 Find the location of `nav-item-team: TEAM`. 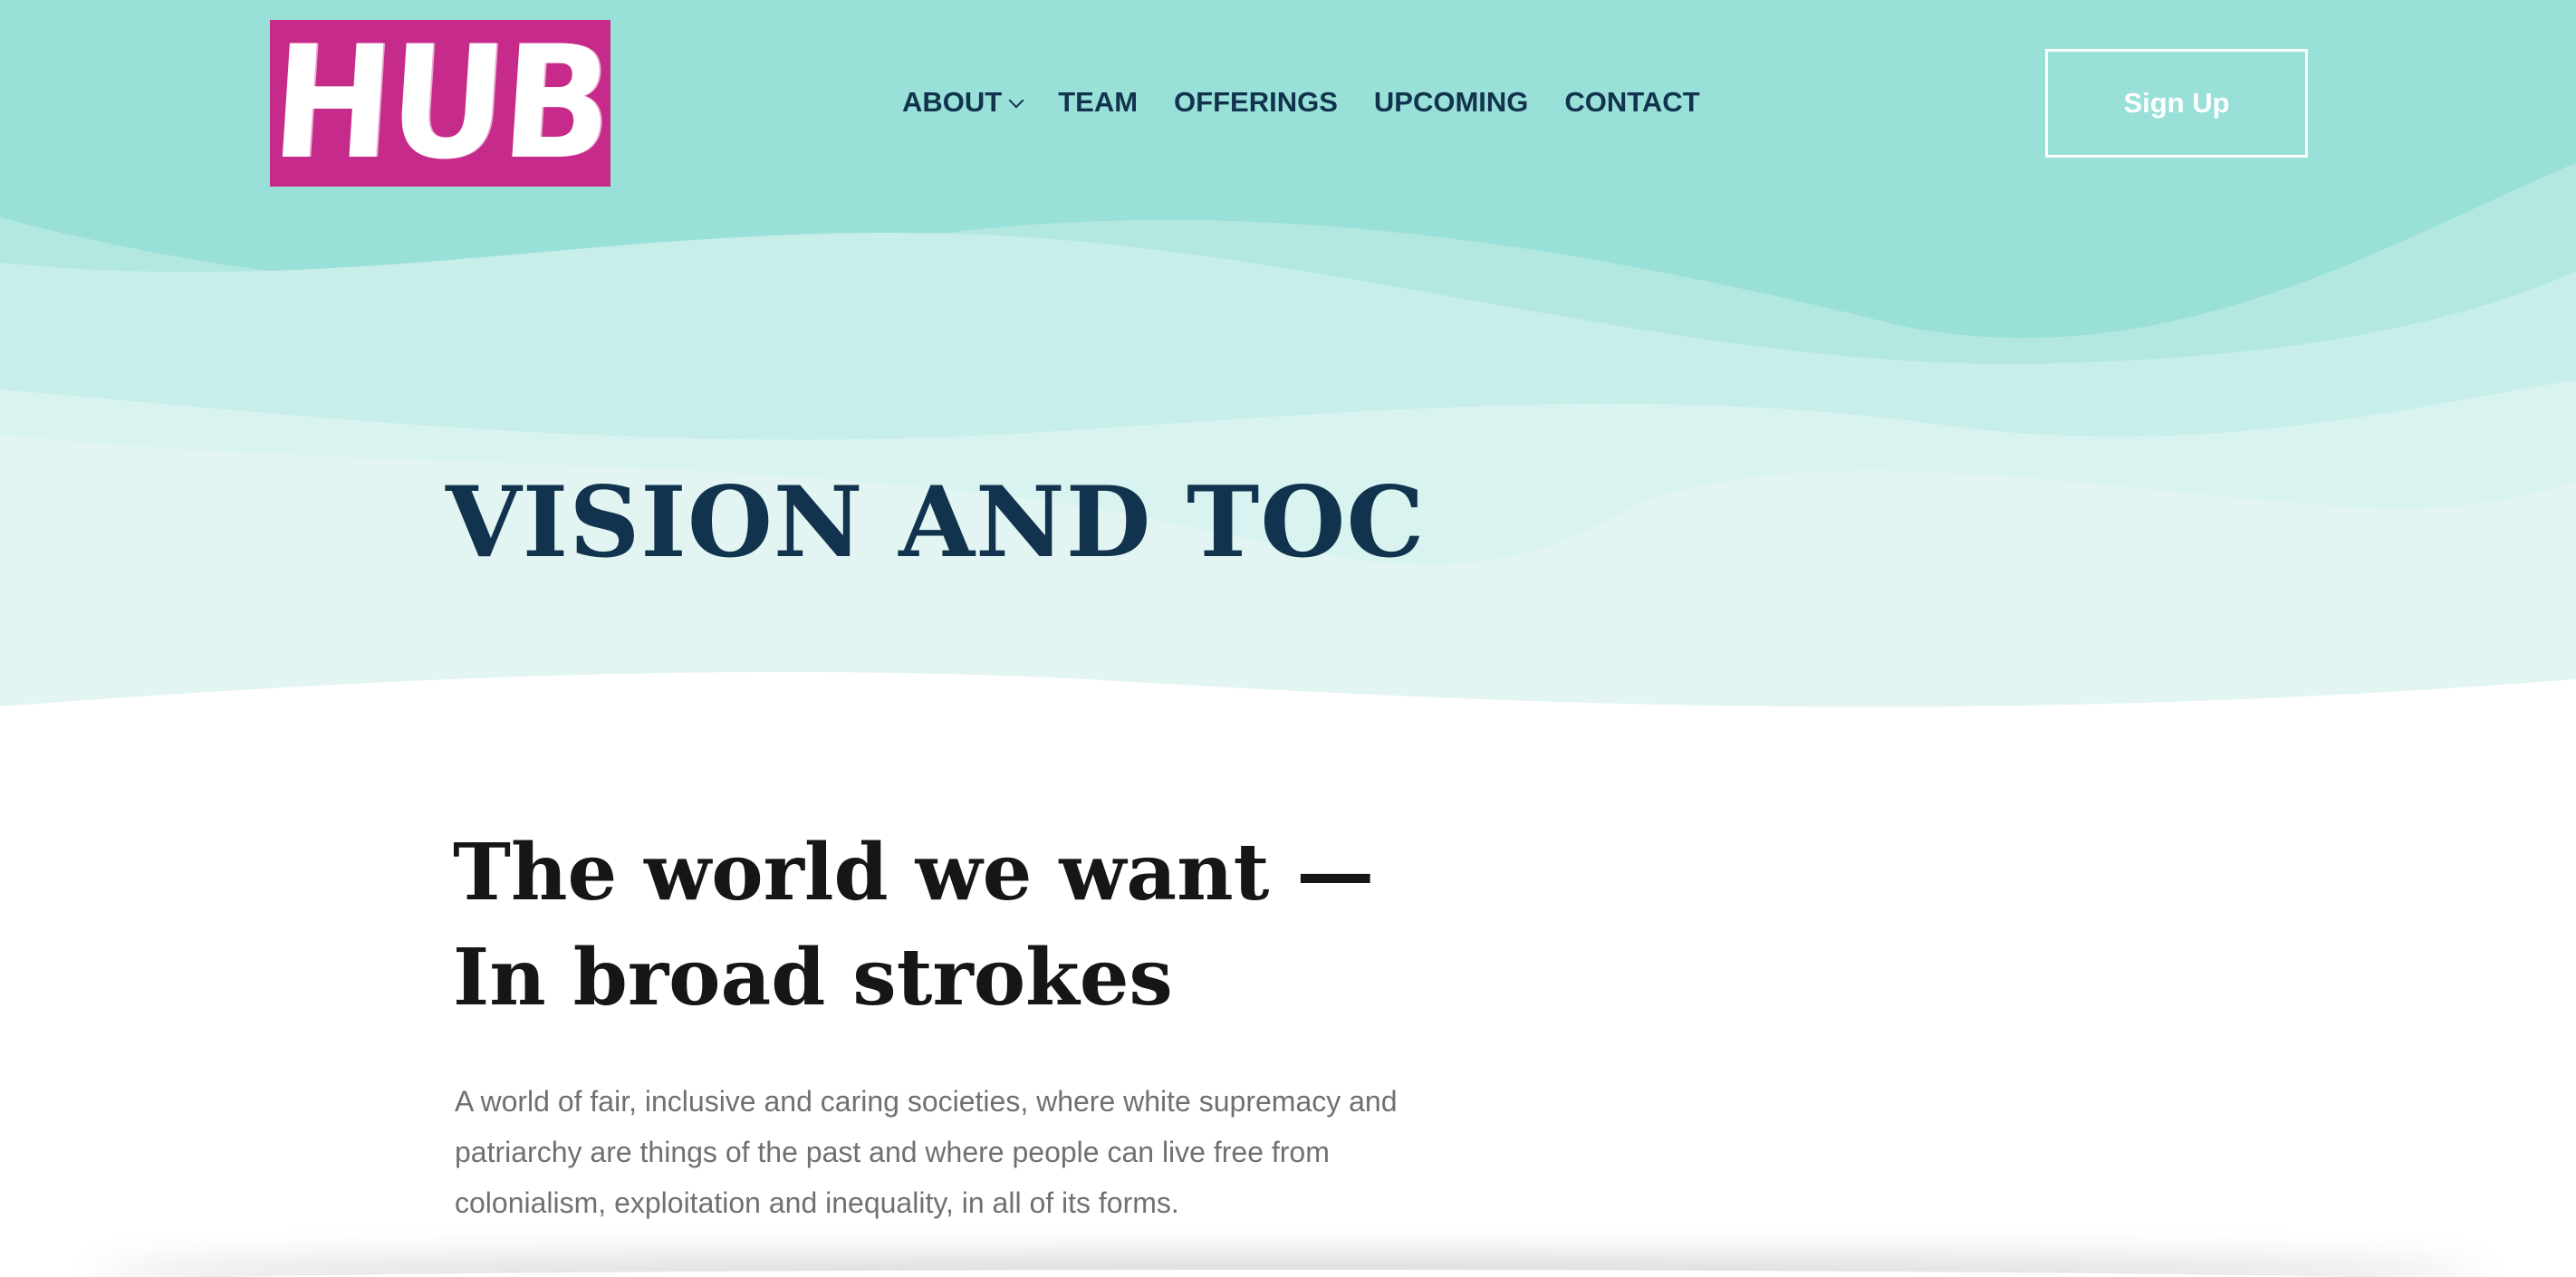

nav-item-team: TEAM is located at coordinates (1098, 103).